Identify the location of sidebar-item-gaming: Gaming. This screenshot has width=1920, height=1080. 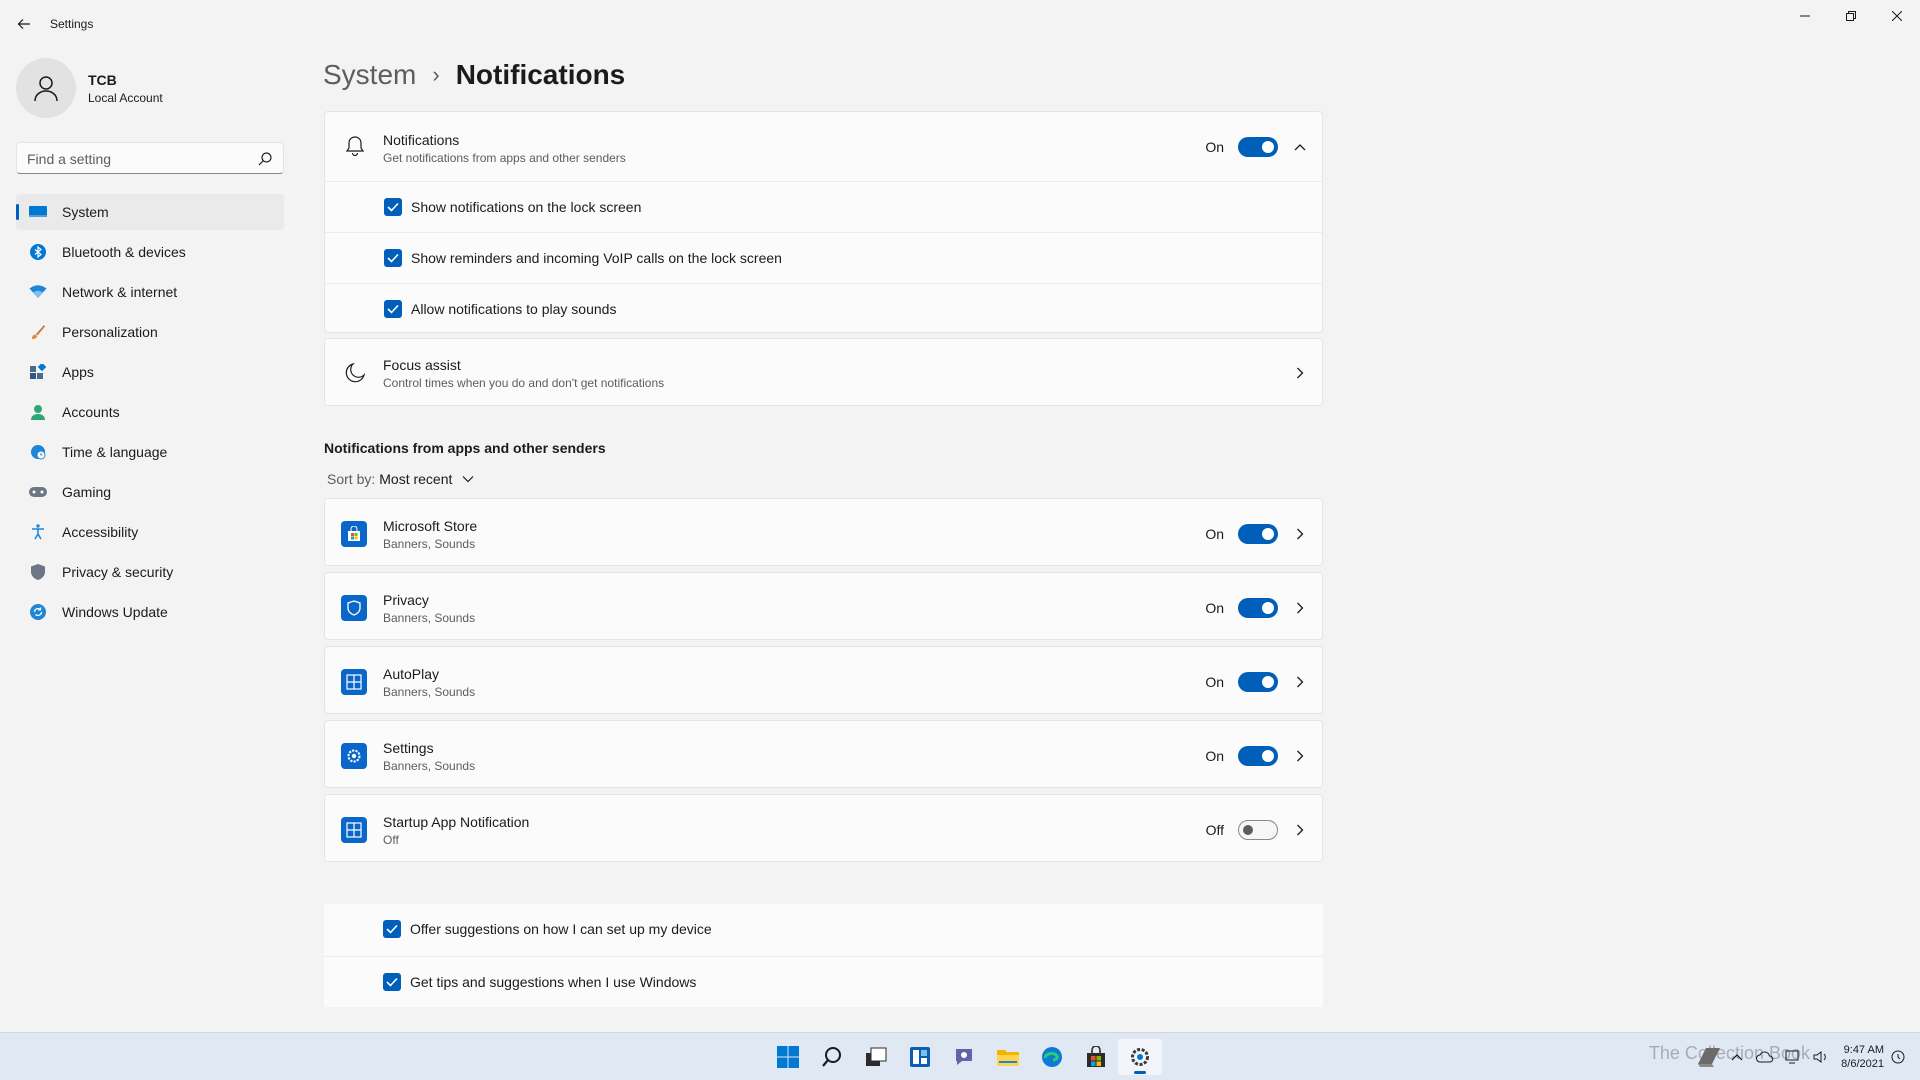
(150, 492).